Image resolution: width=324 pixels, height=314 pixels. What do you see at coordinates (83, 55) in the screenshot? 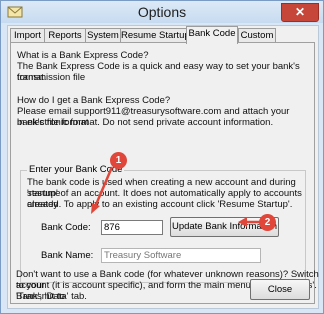
I see `question-what: What is a Bank Express Code?` at bounding box center [83, 55].